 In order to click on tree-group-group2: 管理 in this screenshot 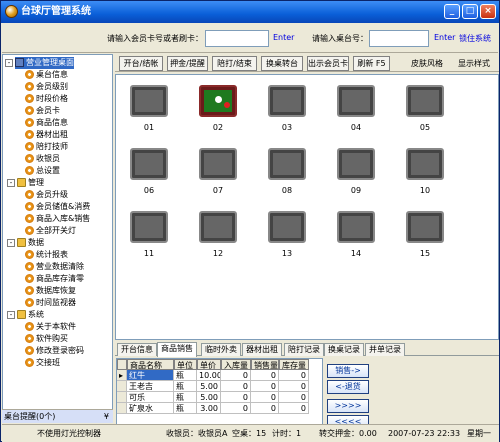, I will do `click(30, 183)`.